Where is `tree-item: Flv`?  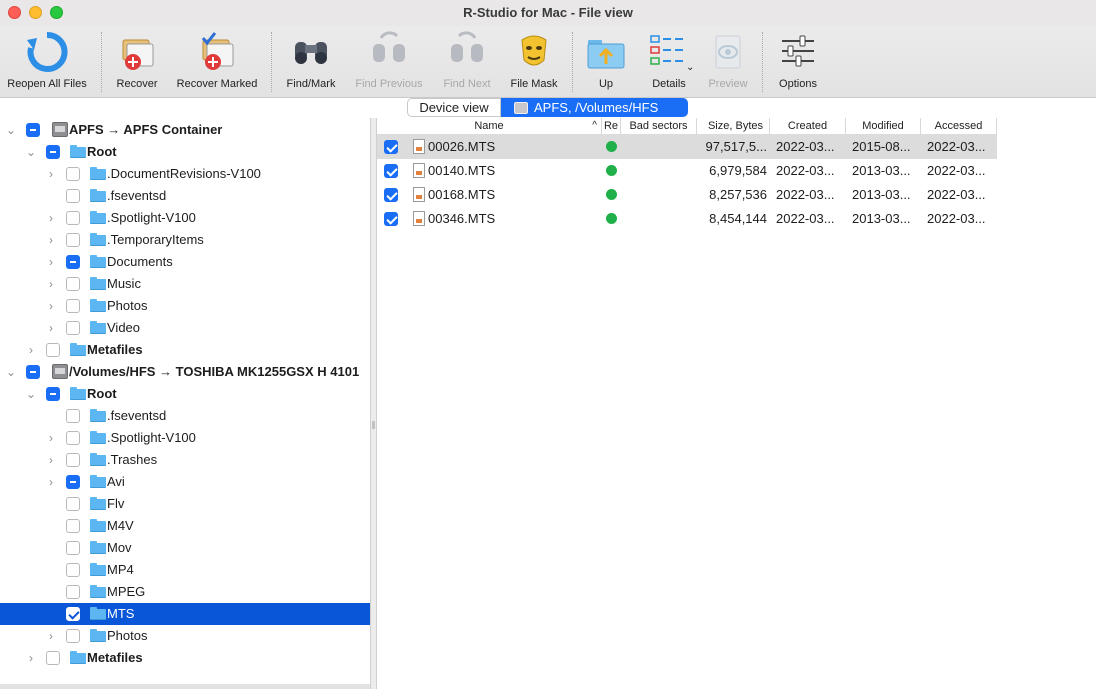
tree-item: Flv is located at coordinates (185, 504).